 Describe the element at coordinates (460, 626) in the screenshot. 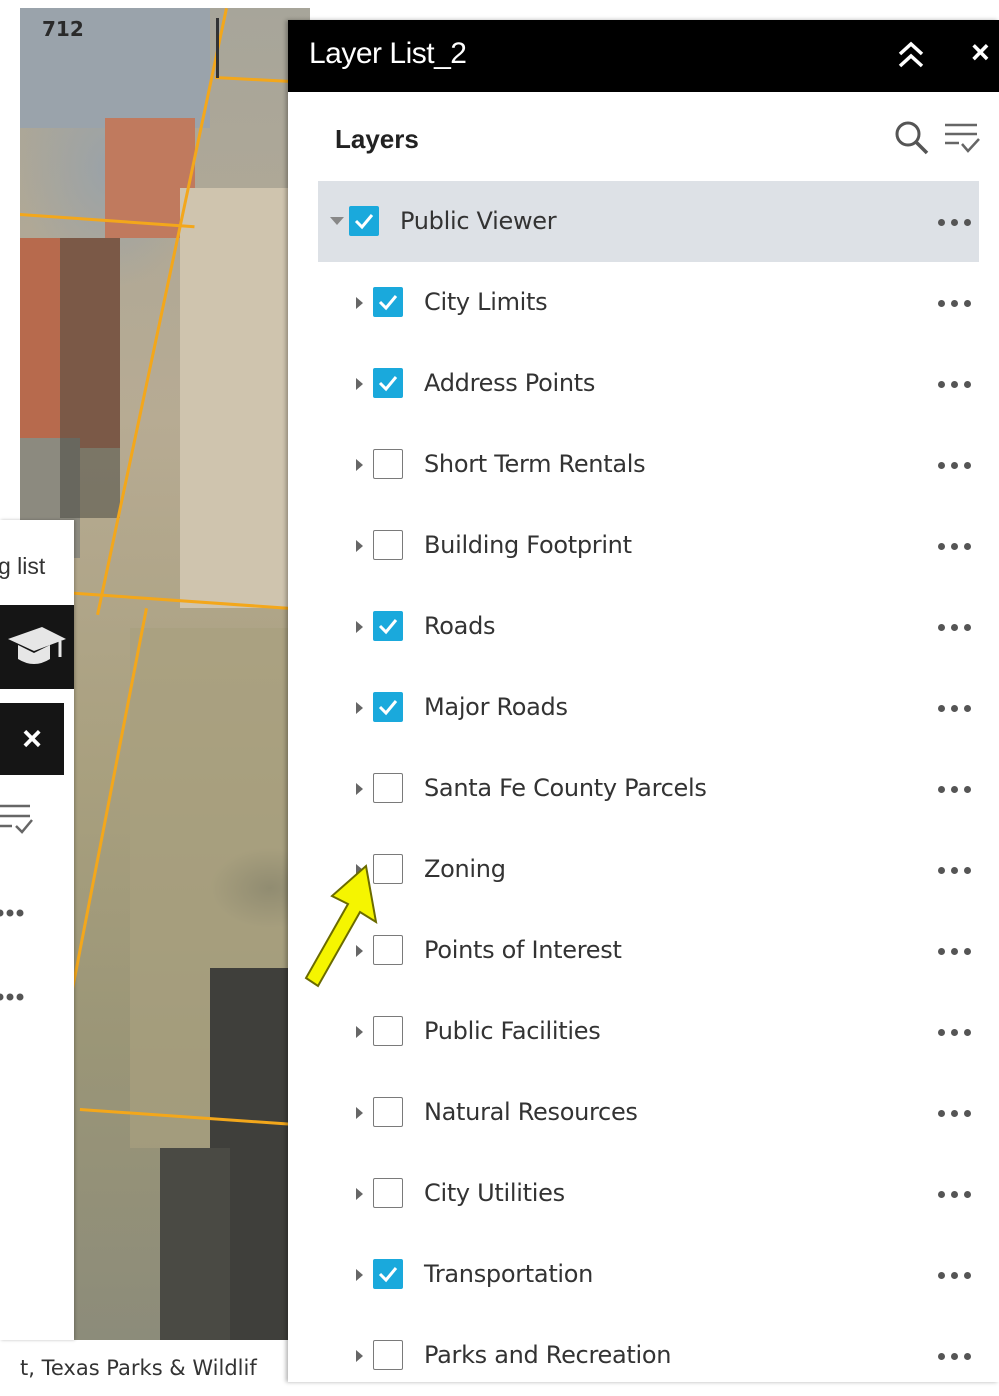

I see `layer-label: Roads` at that location.